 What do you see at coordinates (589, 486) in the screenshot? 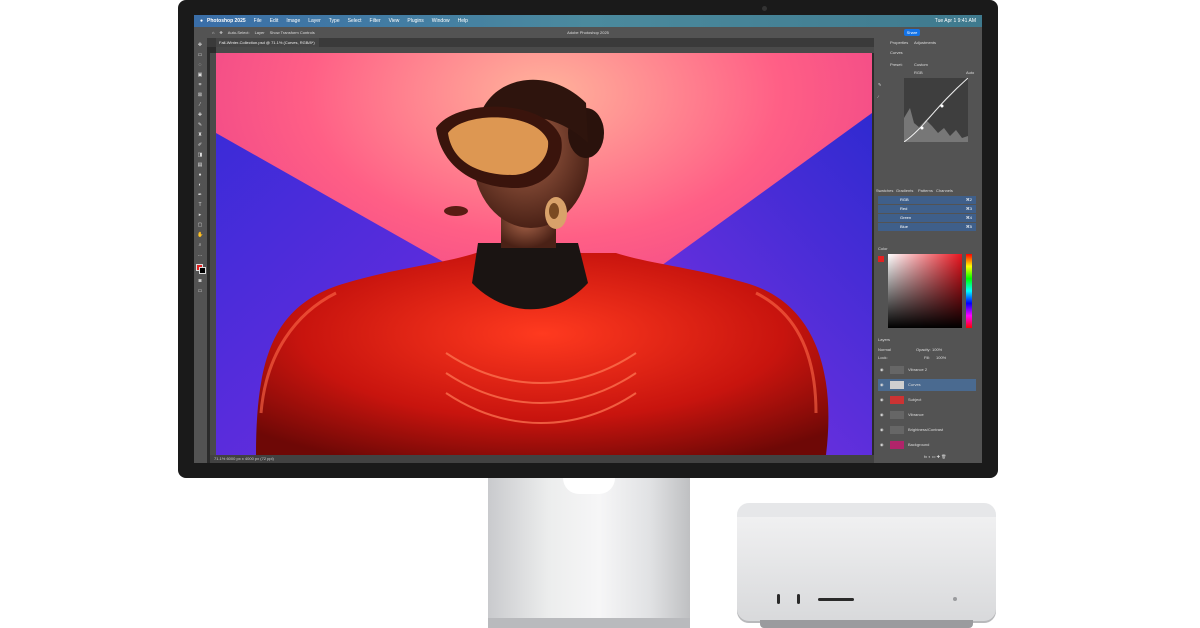
I see `stand-cable-hole` at bounding box center [589, 486].